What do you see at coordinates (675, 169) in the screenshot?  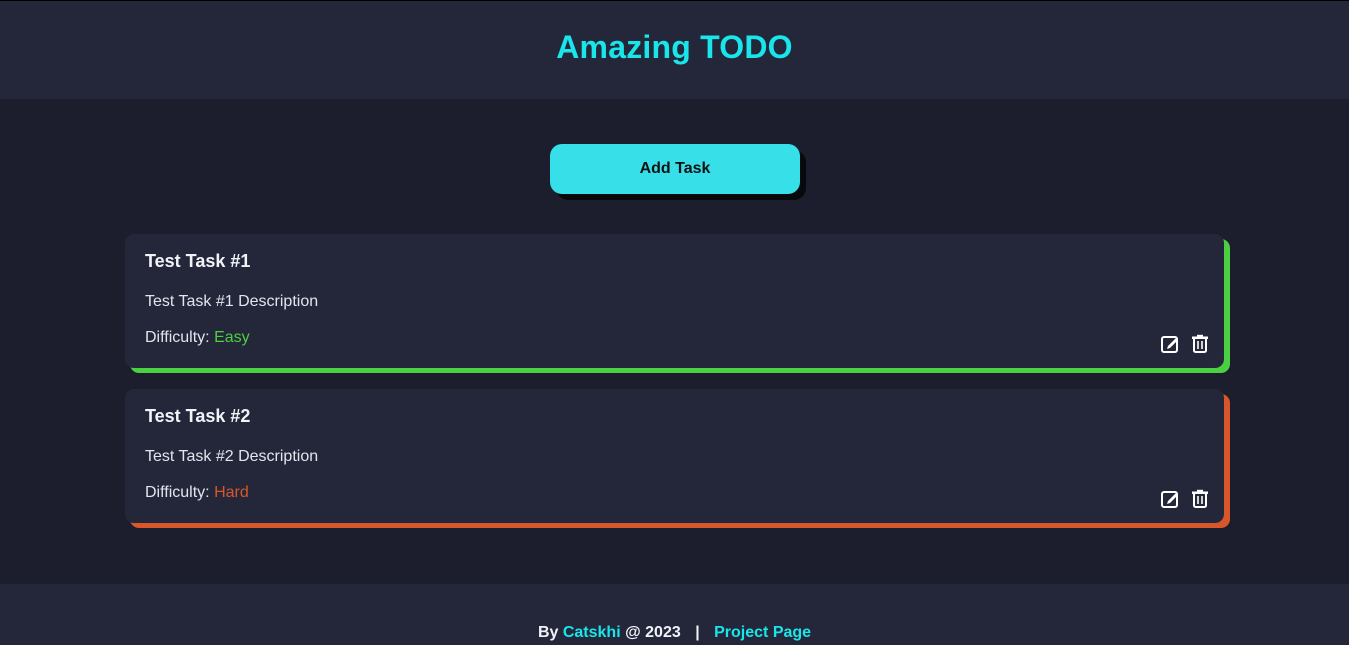 I see `add-task-button: Add Task` at bounding box center [675, 169].